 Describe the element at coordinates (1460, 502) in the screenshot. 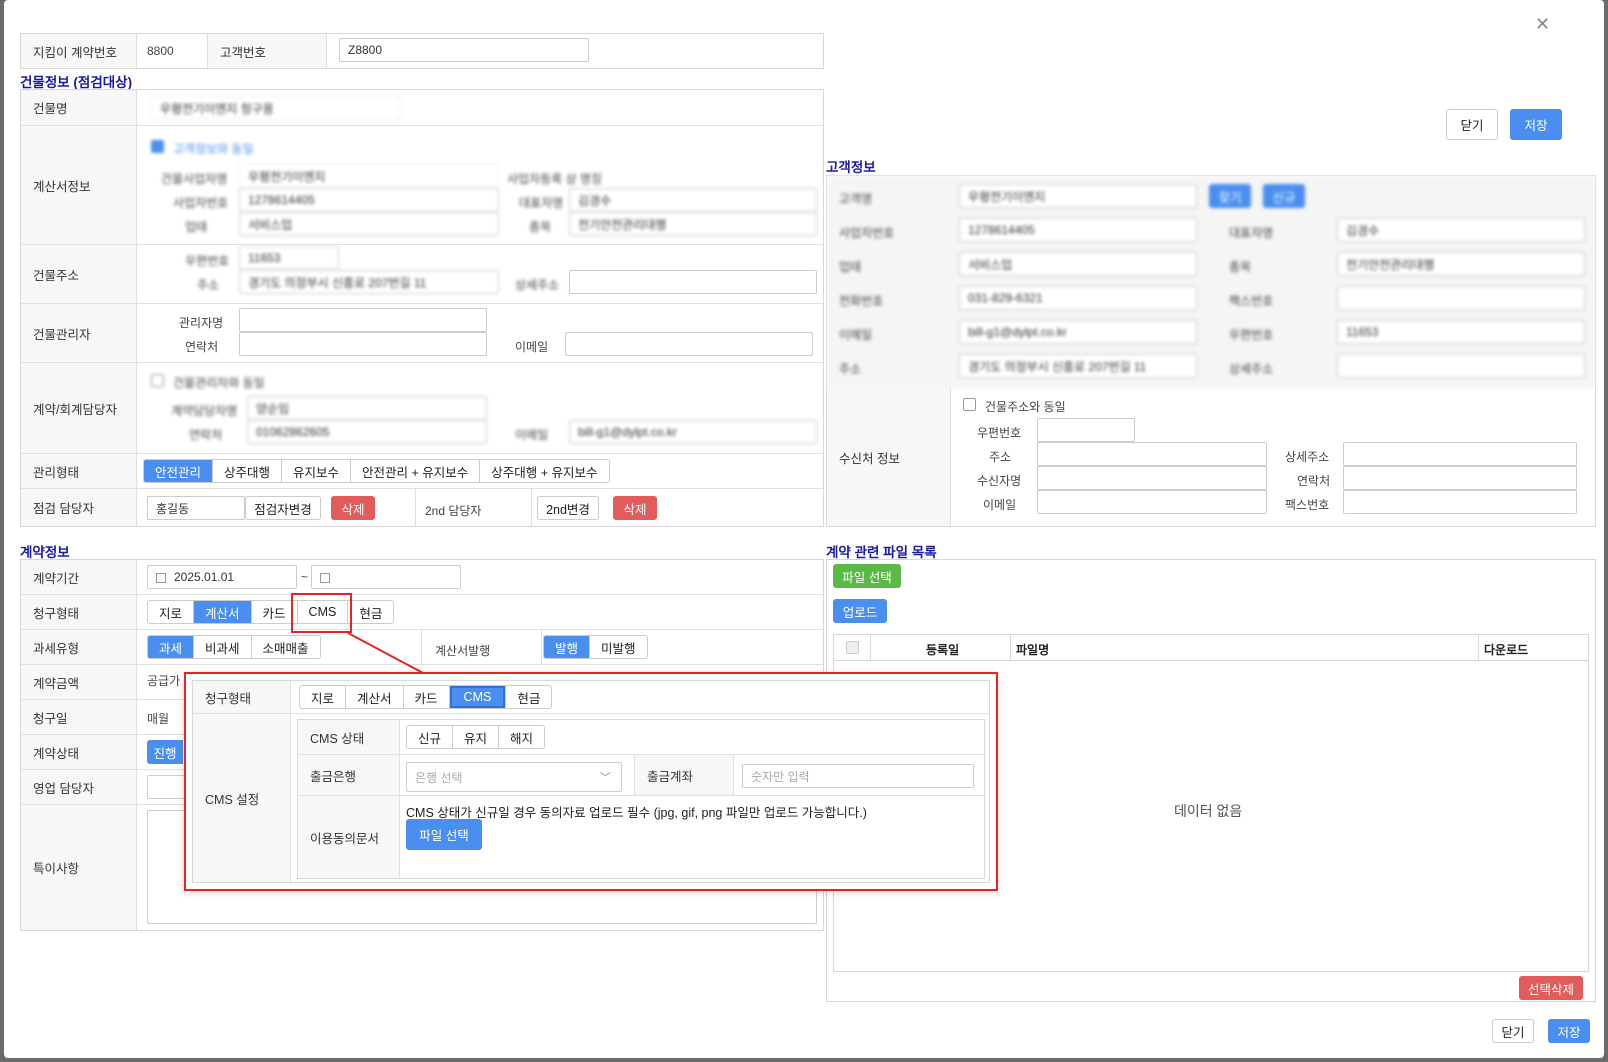

I see `recv-fax-input` at that location.